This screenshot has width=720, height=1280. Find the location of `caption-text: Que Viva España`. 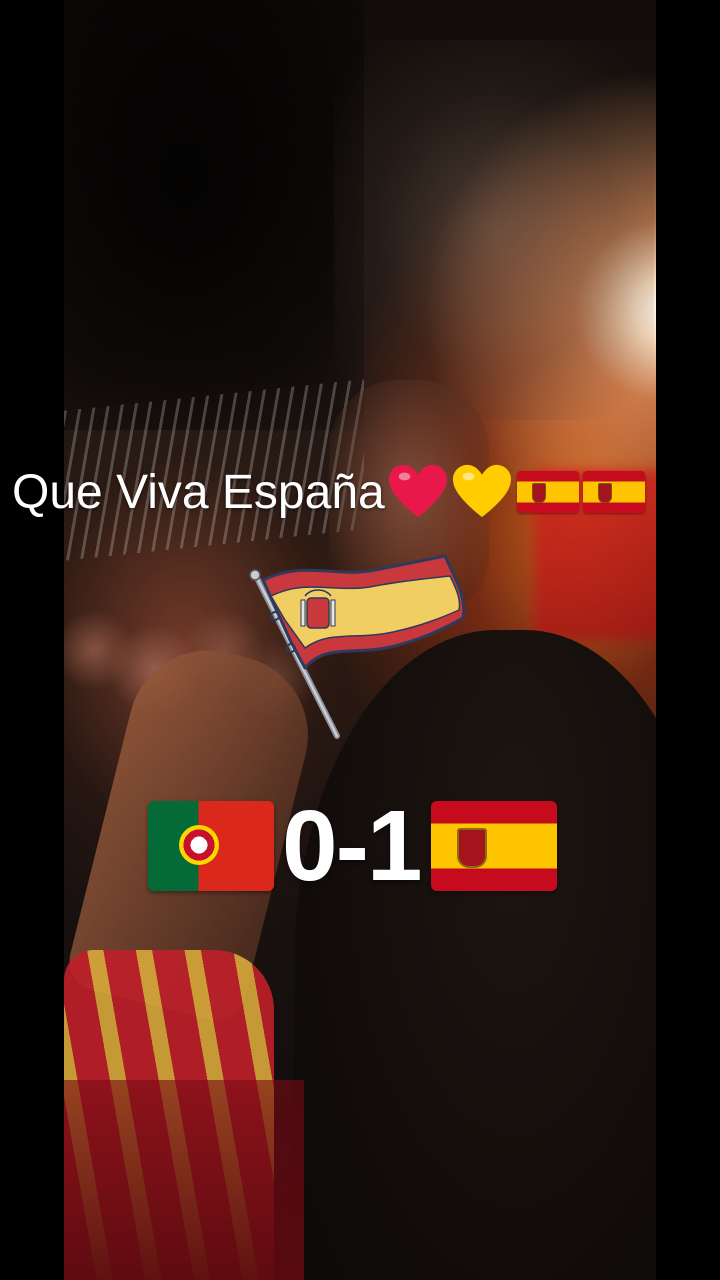

caption-text: Que Viva España is located at coordinates (198, 492).